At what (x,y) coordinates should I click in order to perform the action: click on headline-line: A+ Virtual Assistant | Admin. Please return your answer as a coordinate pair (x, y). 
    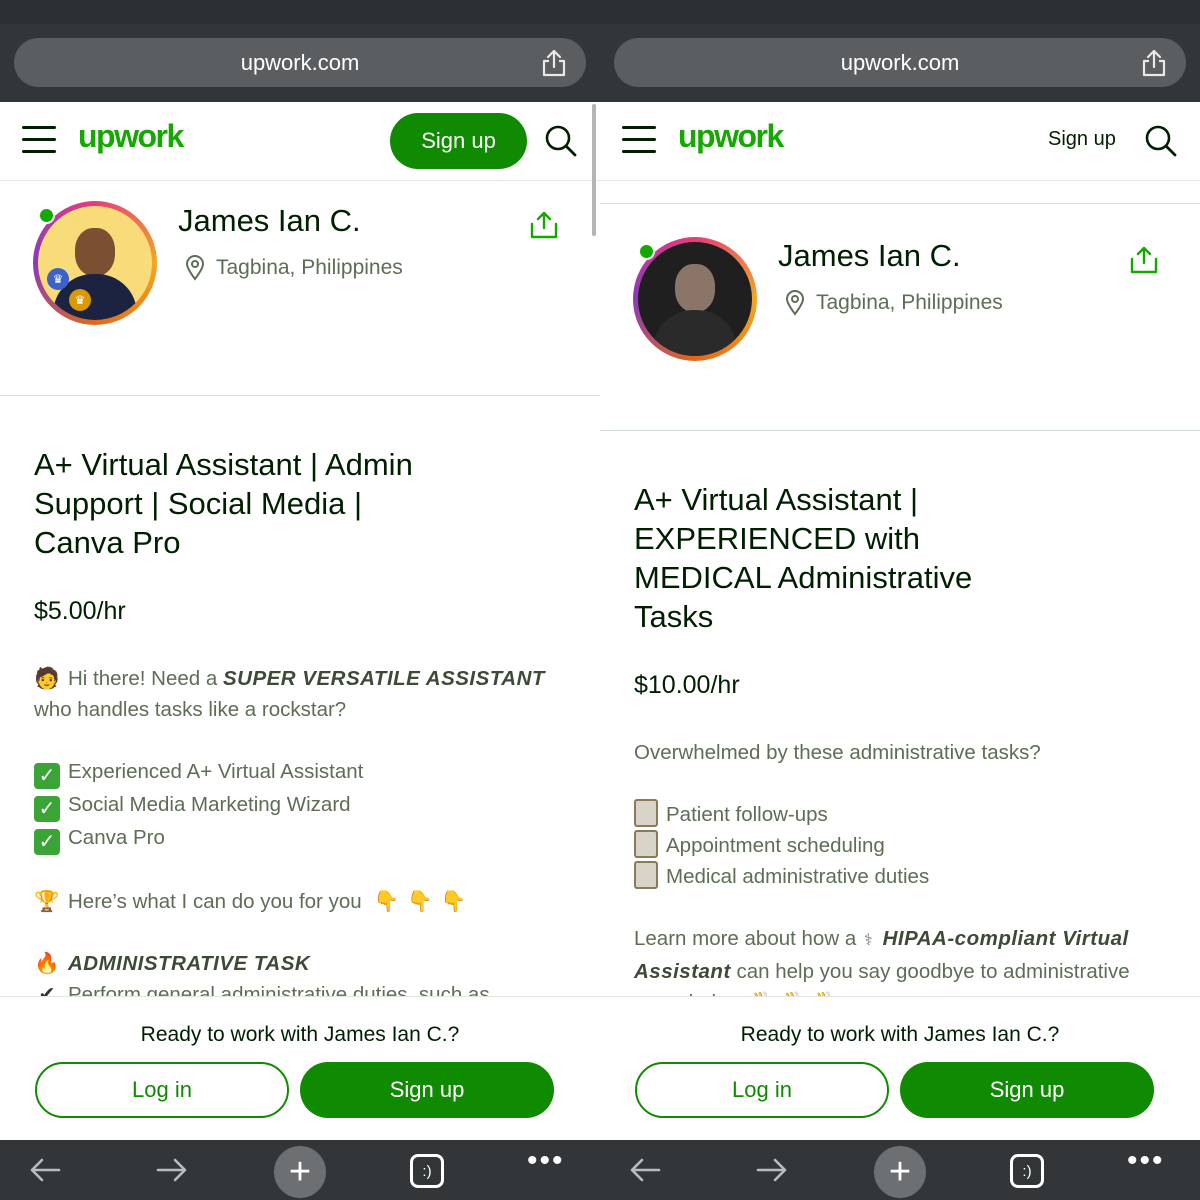
    Looking at the image, I should click on (223, 464).